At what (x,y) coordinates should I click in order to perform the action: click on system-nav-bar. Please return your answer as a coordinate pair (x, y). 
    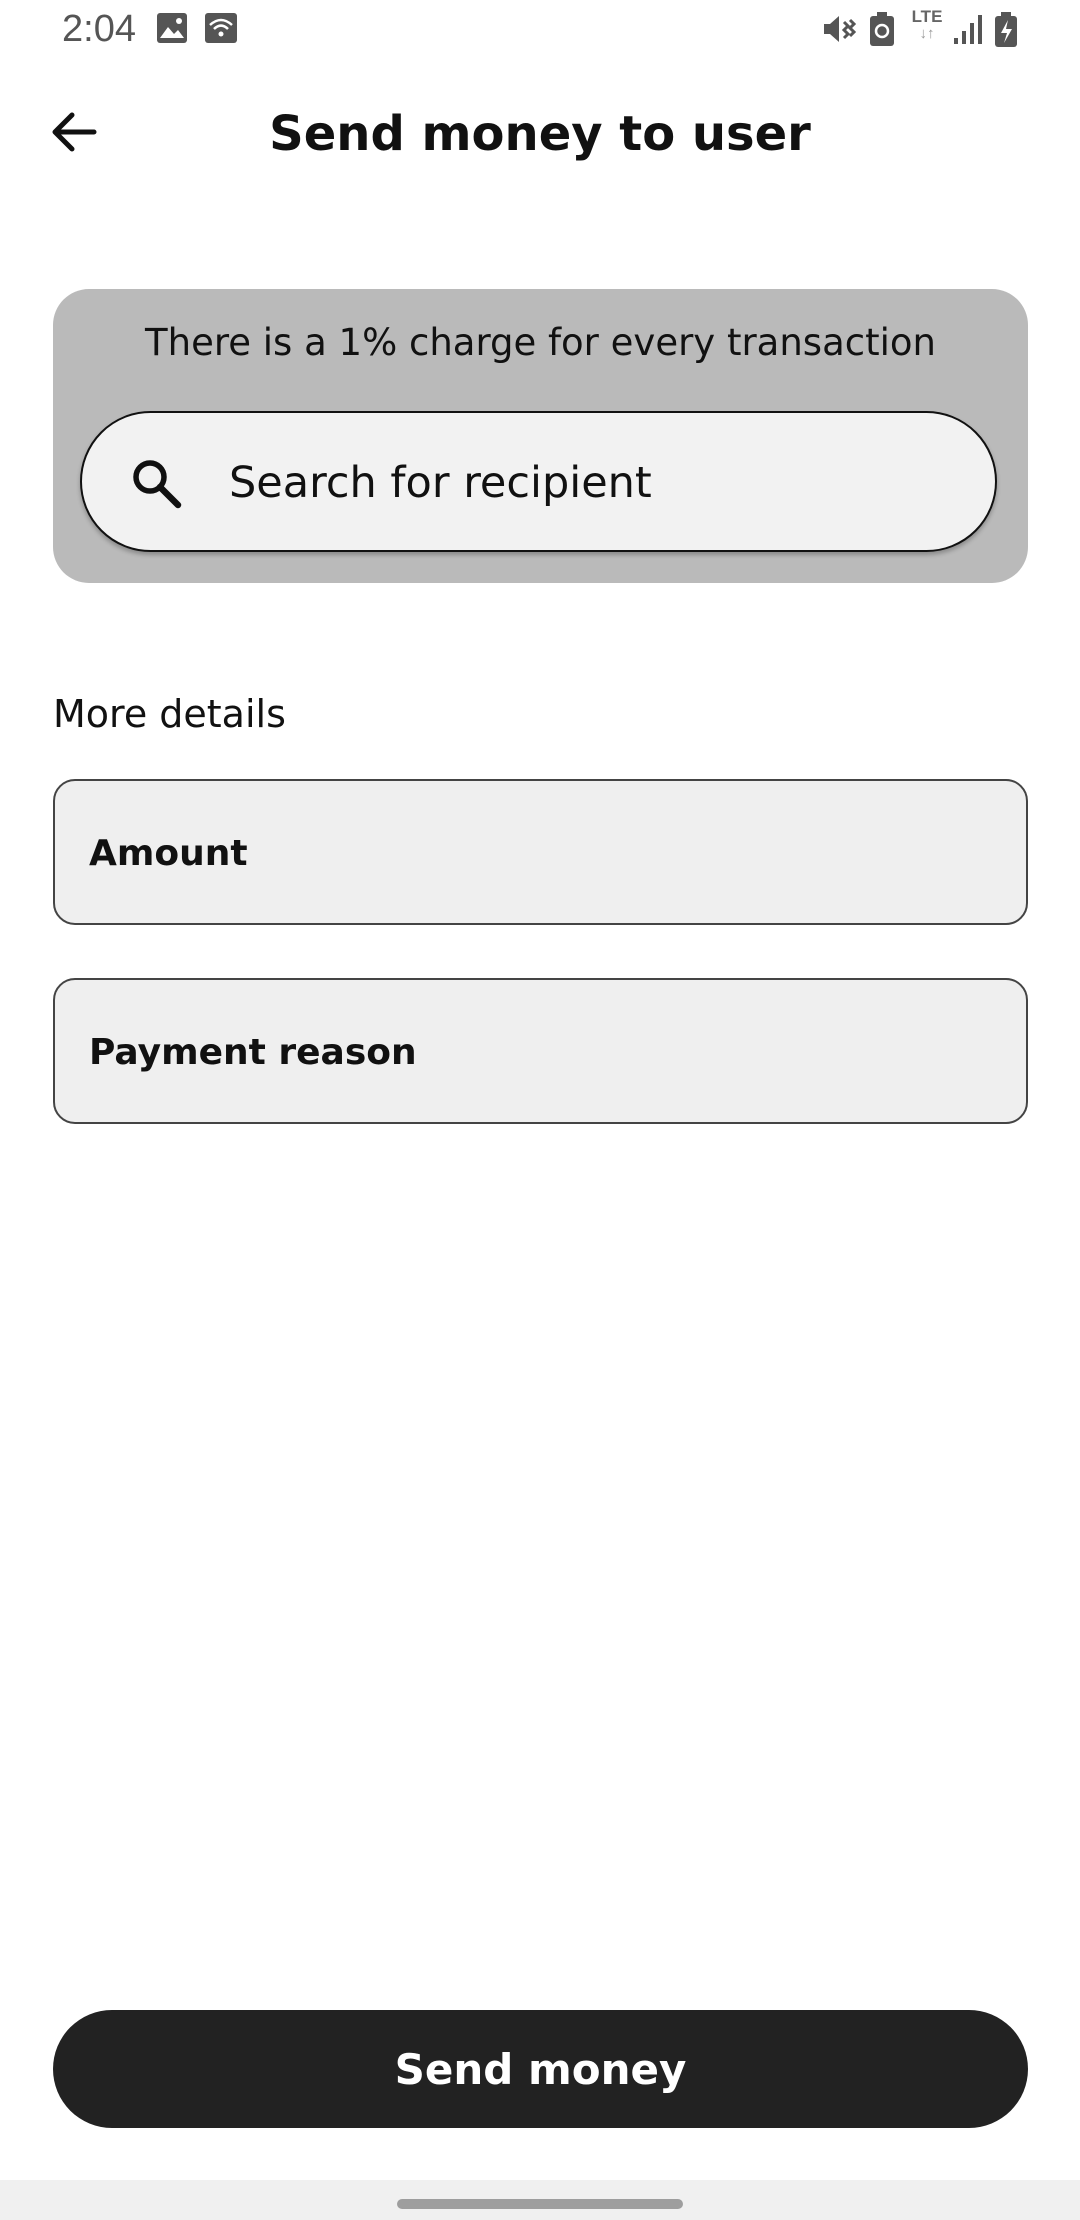
    Looking at the image, I should click on (540, 2200).